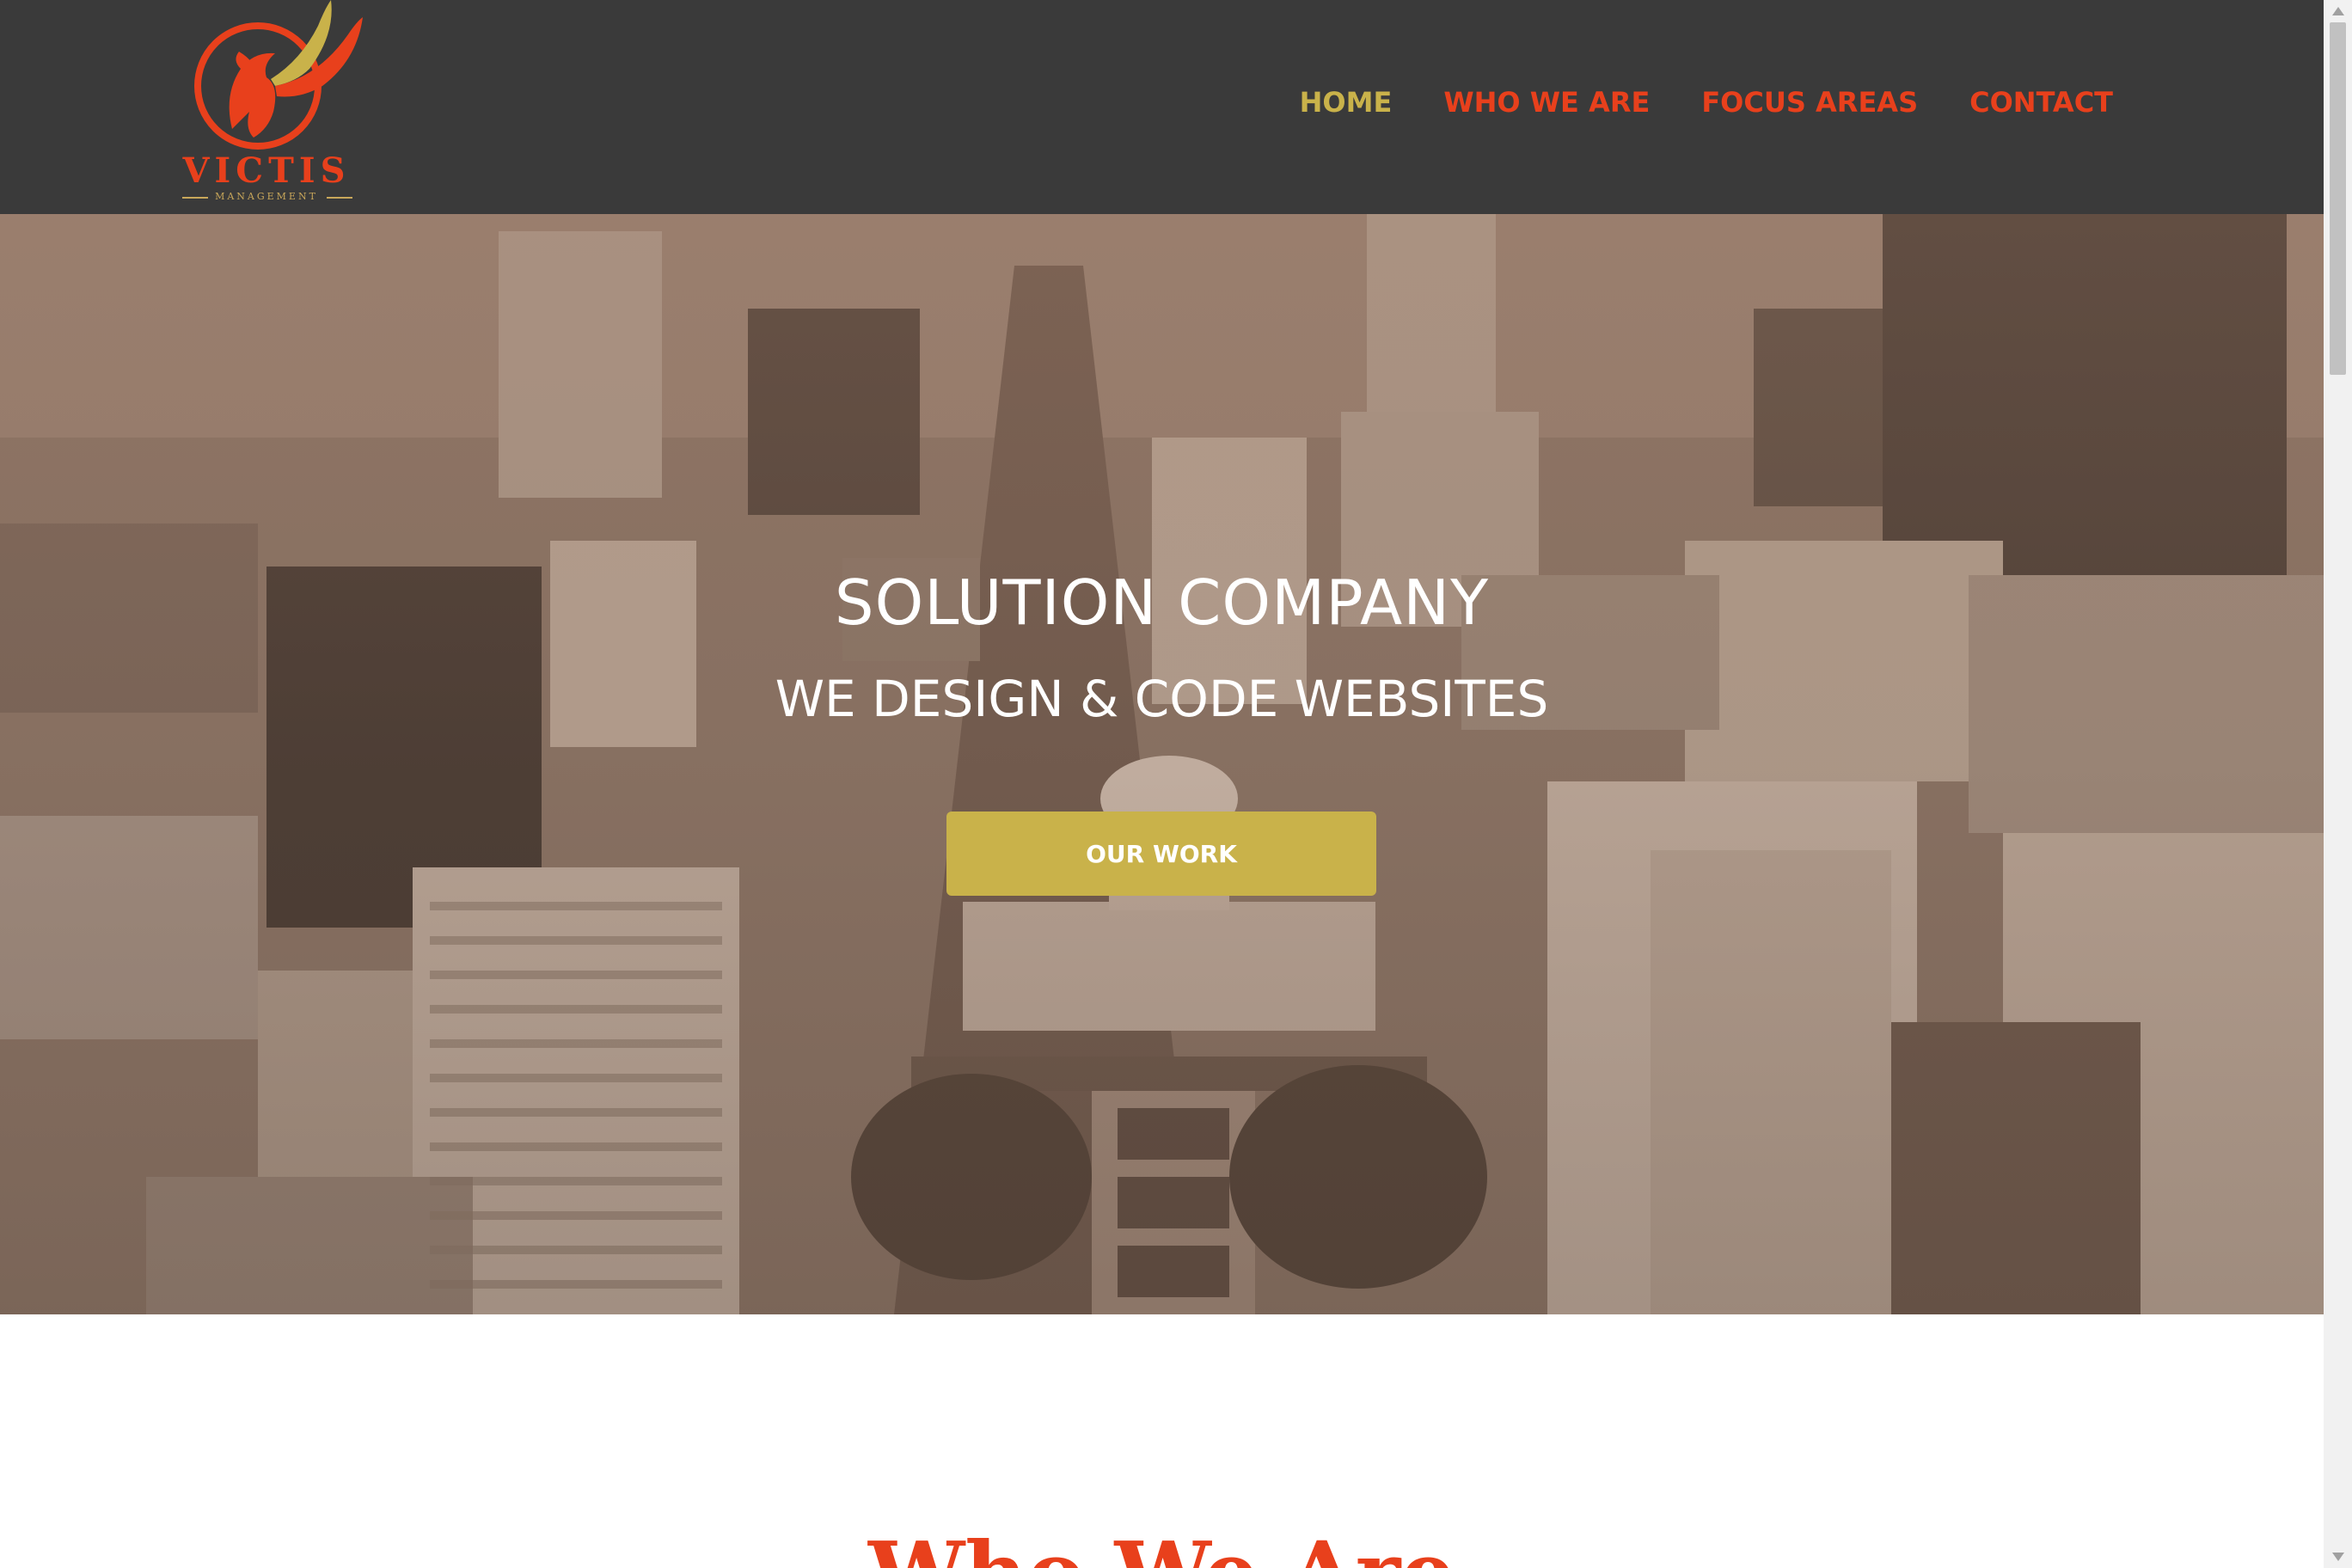 The width and height of the screenshot is (2352, 1568). Describe the element at coordinates (1346, 102) in the screenshot. I see `nav-home: HOME` at that location.